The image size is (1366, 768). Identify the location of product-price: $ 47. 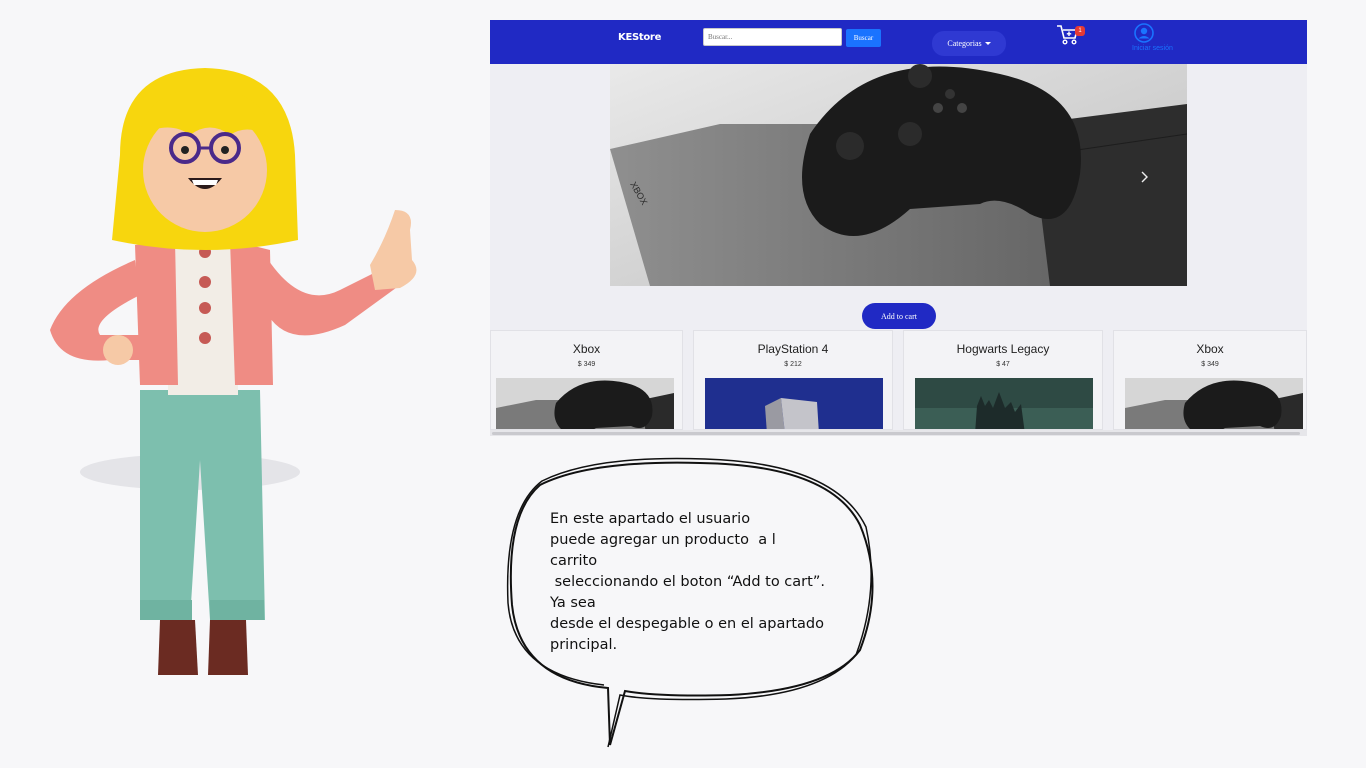
(1003, 364).